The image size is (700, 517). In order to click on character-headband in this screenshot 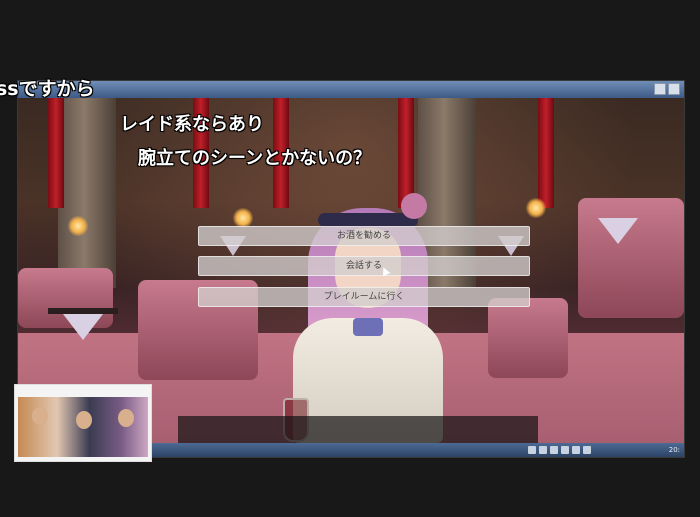, I will do `click(368, 220)`.